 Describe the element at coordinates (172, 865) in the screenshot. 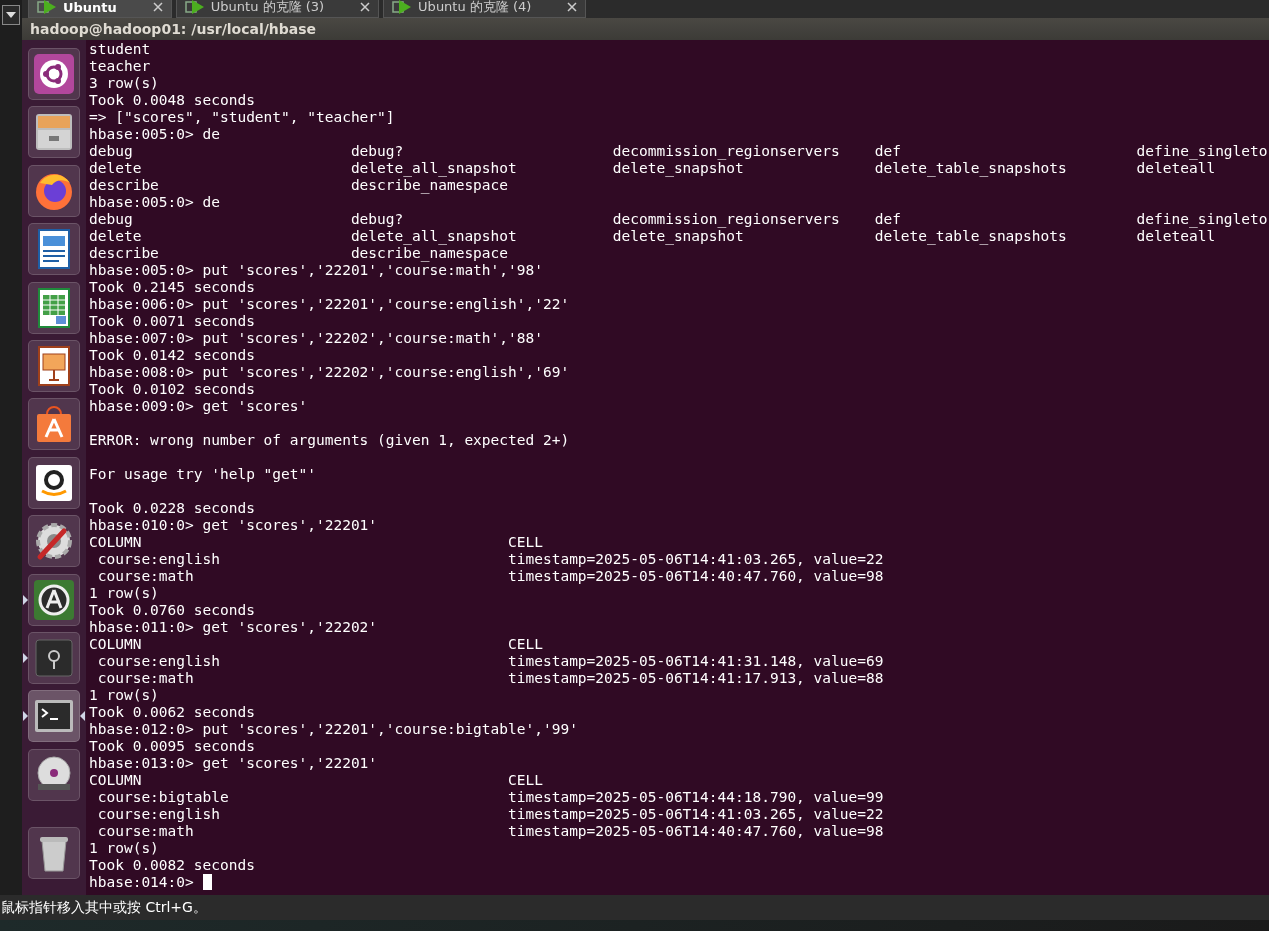

I see `terminal-line: Took 0.0082 seconds` at that location.